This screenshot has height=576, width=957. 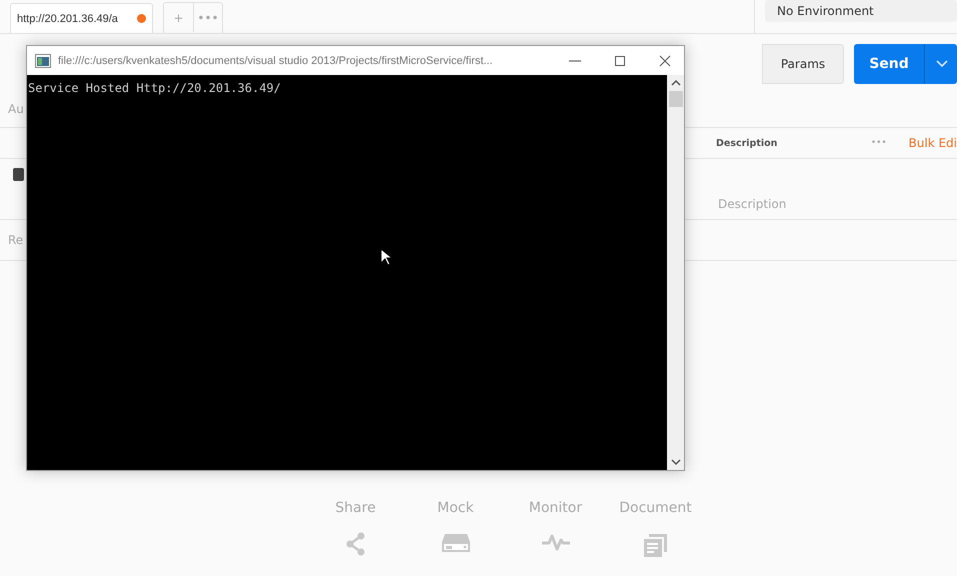 I want to click on action-label: Share, so click(x=355, y=508).